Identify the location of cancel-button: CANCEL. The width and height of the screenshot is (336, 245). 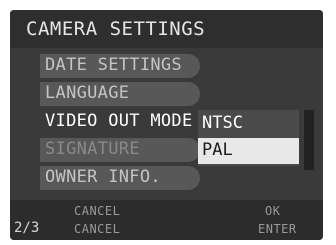
(97, 229).